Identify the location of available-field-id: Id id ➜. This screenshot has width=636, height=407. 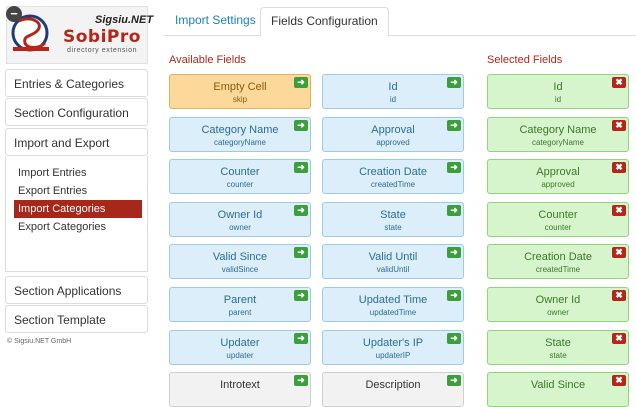
(393, 91).